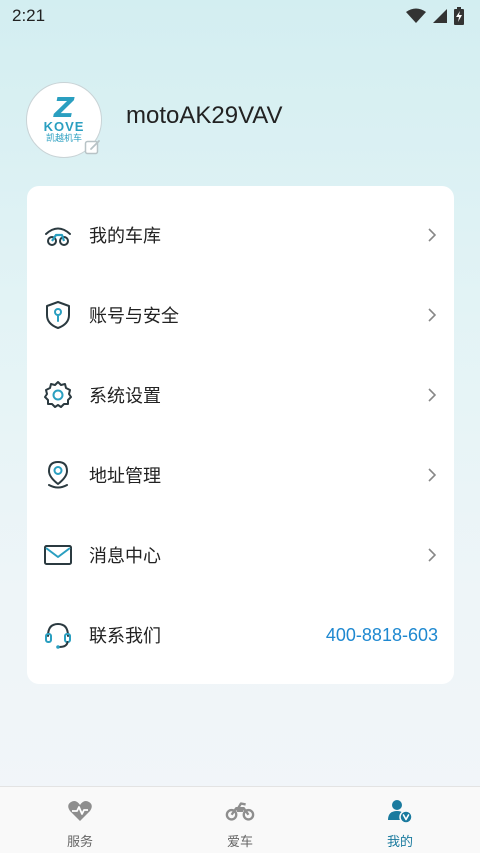  I want to click on battery-charging-icon, so click(459, 16).